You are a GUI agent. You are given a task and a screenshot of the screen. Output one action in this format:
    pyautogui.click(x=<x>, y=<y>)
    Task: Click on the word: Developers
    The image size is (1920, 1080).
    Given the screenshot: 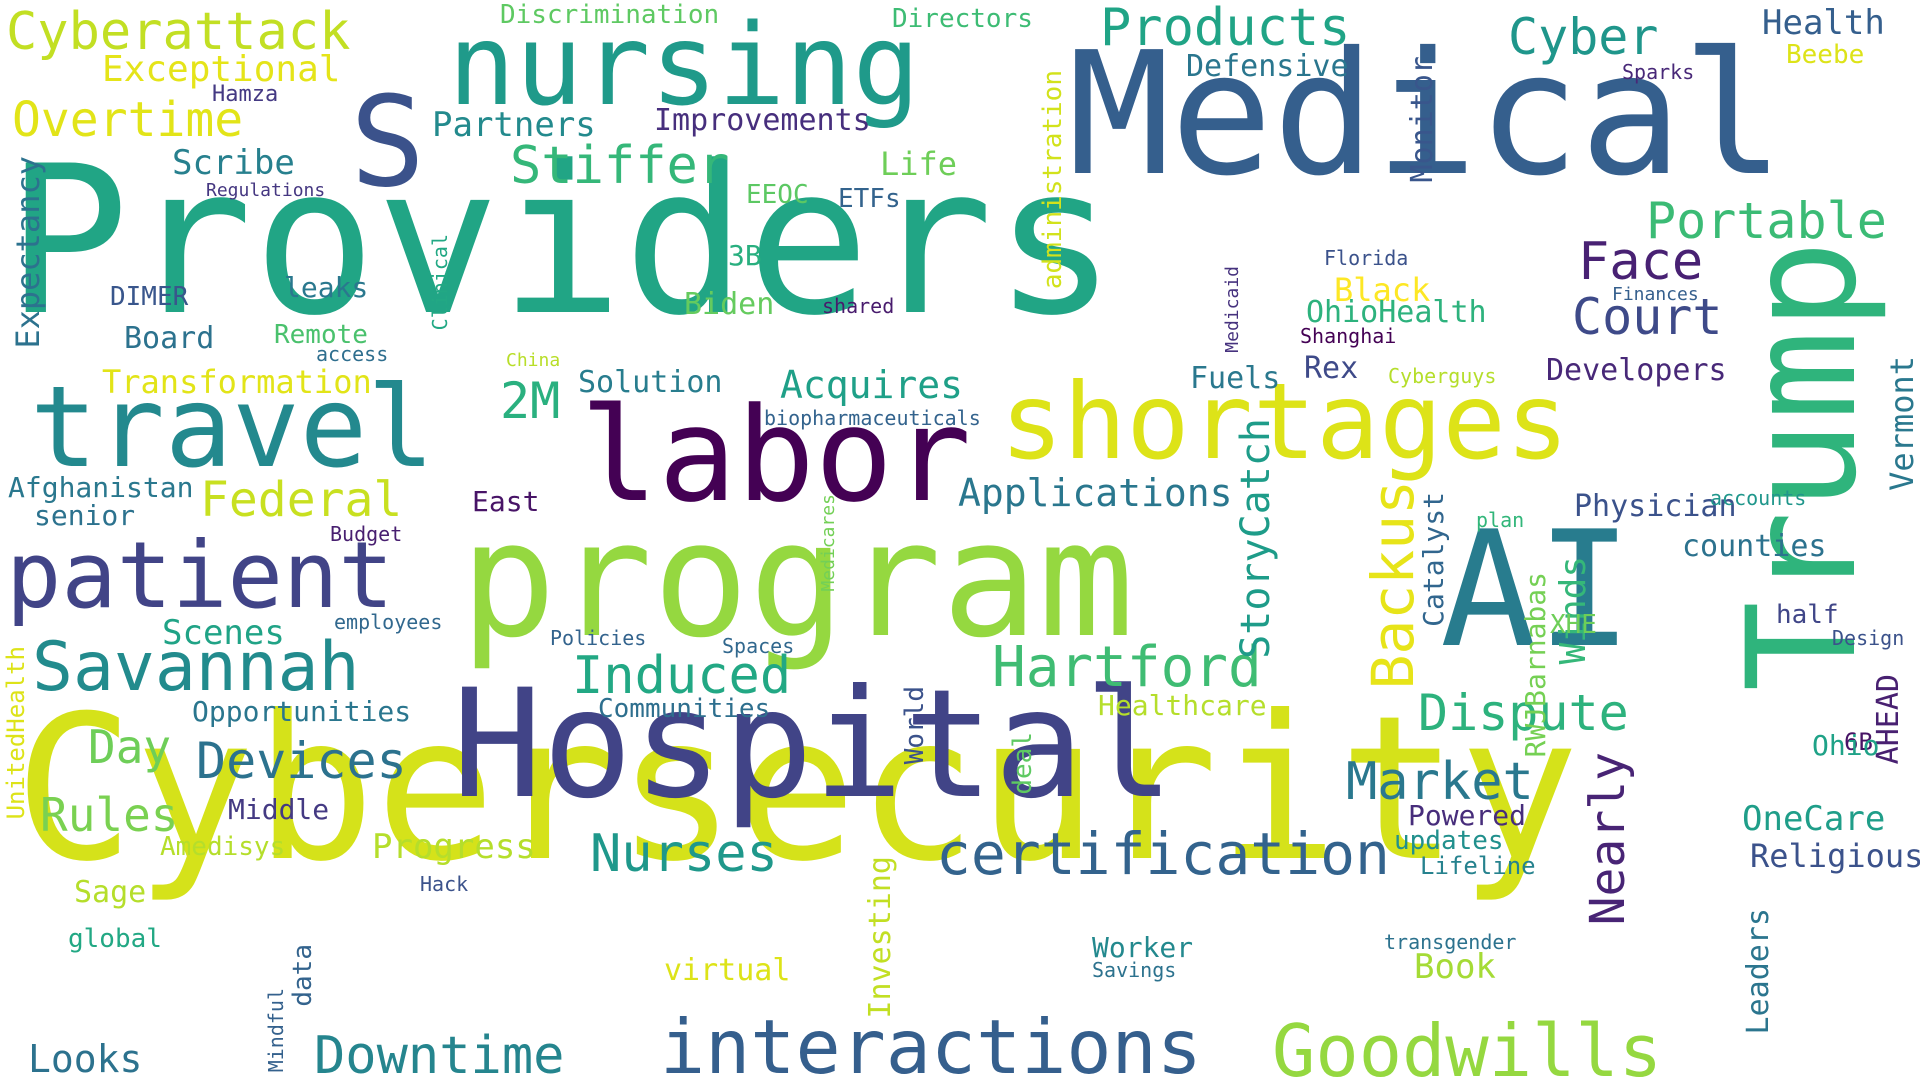 What is the action you would take?
    pyautogui.click(x=1636, y=370)
    